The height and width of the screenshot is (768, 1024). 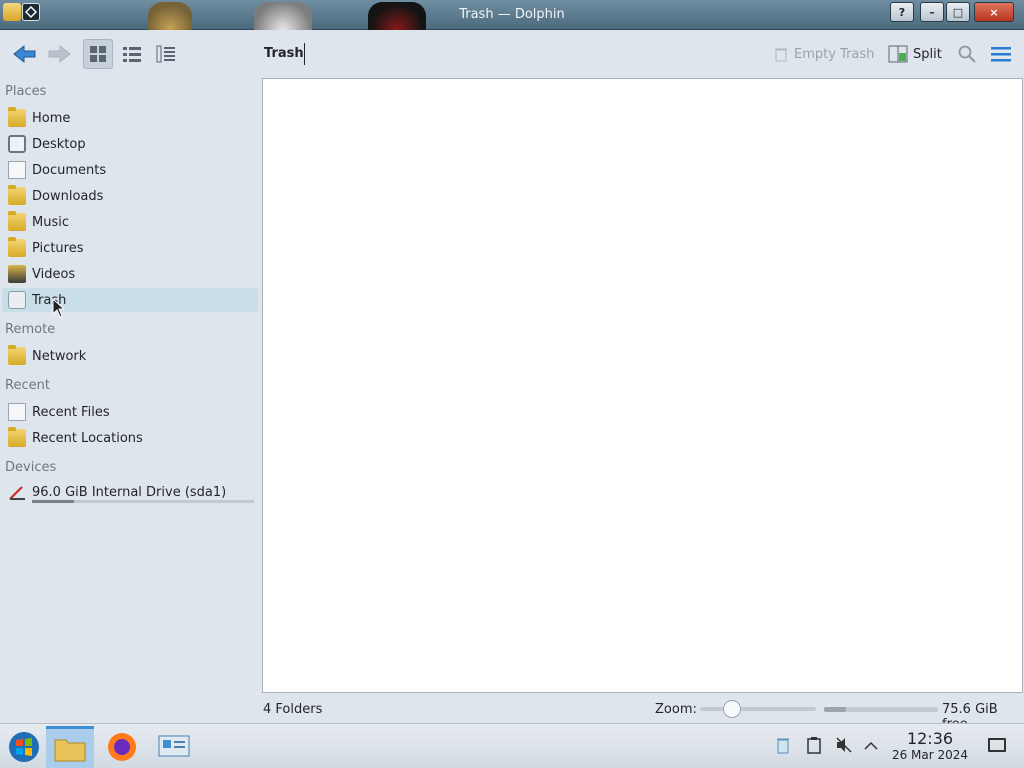 I want to click on empty-trash-label: Empty Trash, so click(x=834, y=54).